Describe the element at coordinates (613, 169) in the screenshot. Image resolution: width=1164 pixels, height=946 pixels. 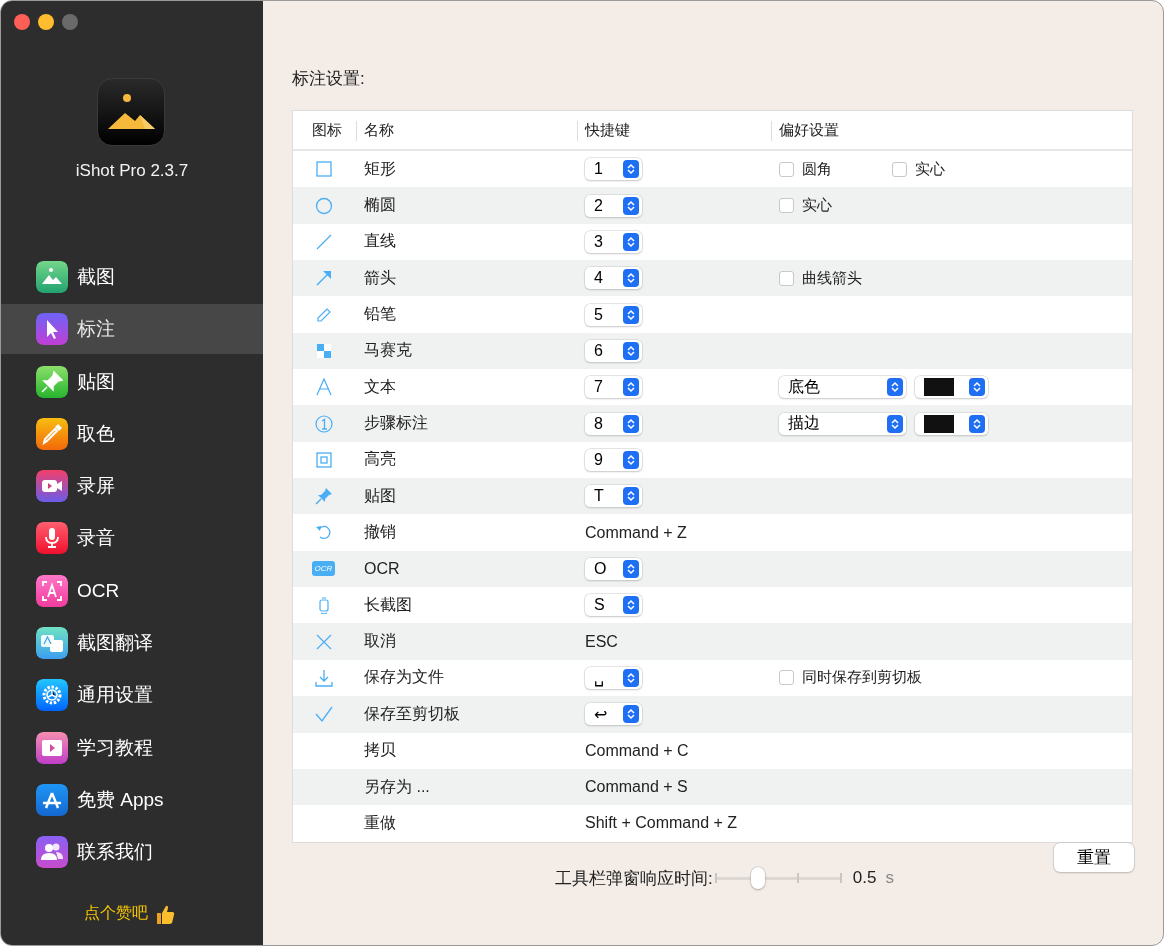
I see `shortcut-popup: 1` at that location.